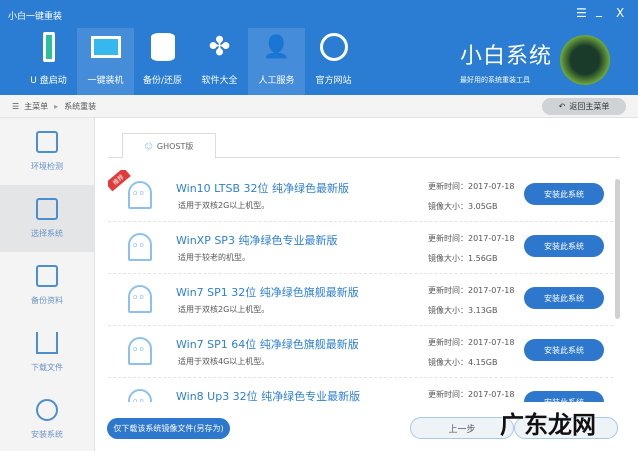 The image size is (638, 453). Describe the element at coordinates (48, 81) in the screenshot. I see `nav-label: U 盘启动` at that location.